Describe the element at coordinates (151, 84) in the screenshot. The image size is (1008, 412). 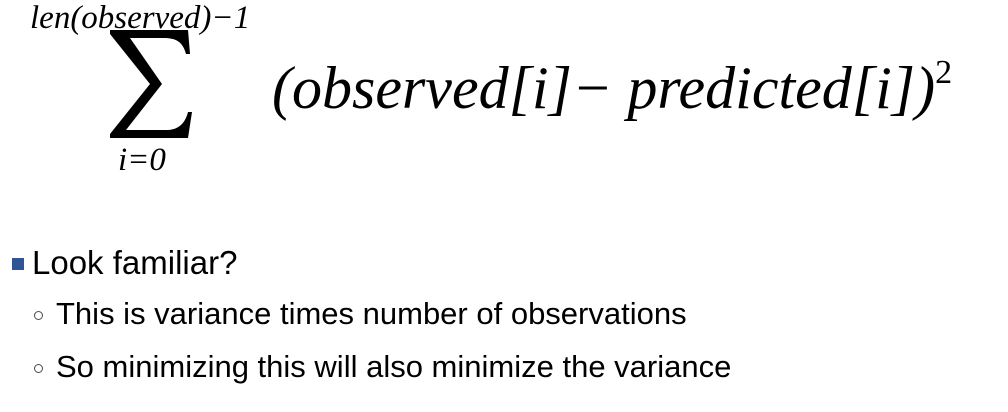
I see `sigma-symbol` at that location.